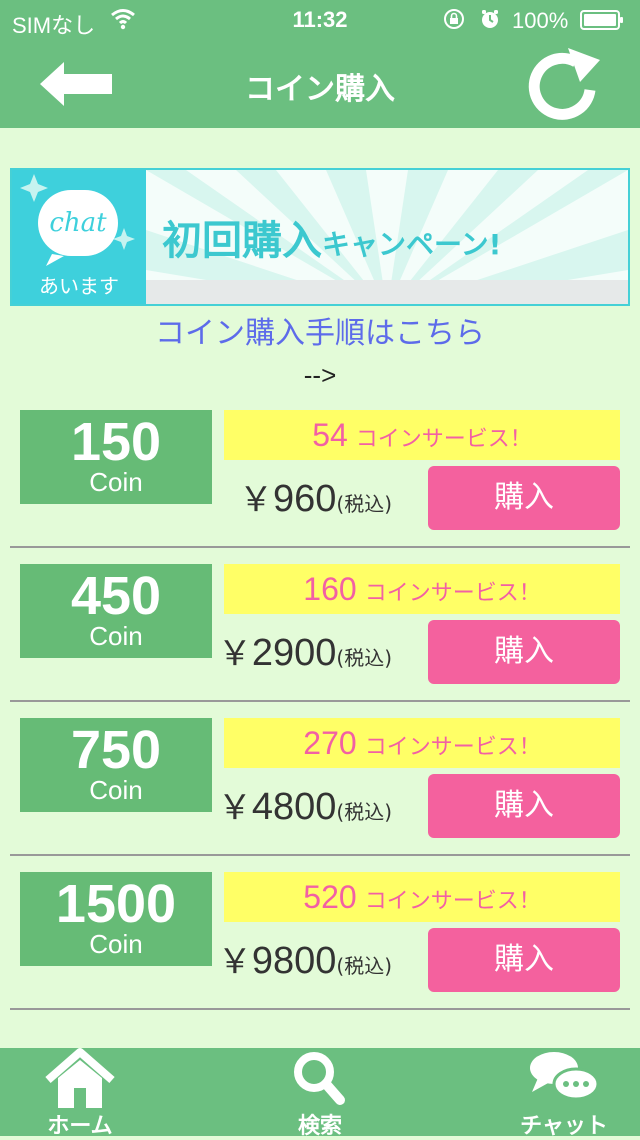 Image resolution: width=640 pixels, height=1140 pixels. What do you see at coordinates (330, 589) in the screenshot?
I see `bonus-amount: 160` at bounding box center [330, 589].